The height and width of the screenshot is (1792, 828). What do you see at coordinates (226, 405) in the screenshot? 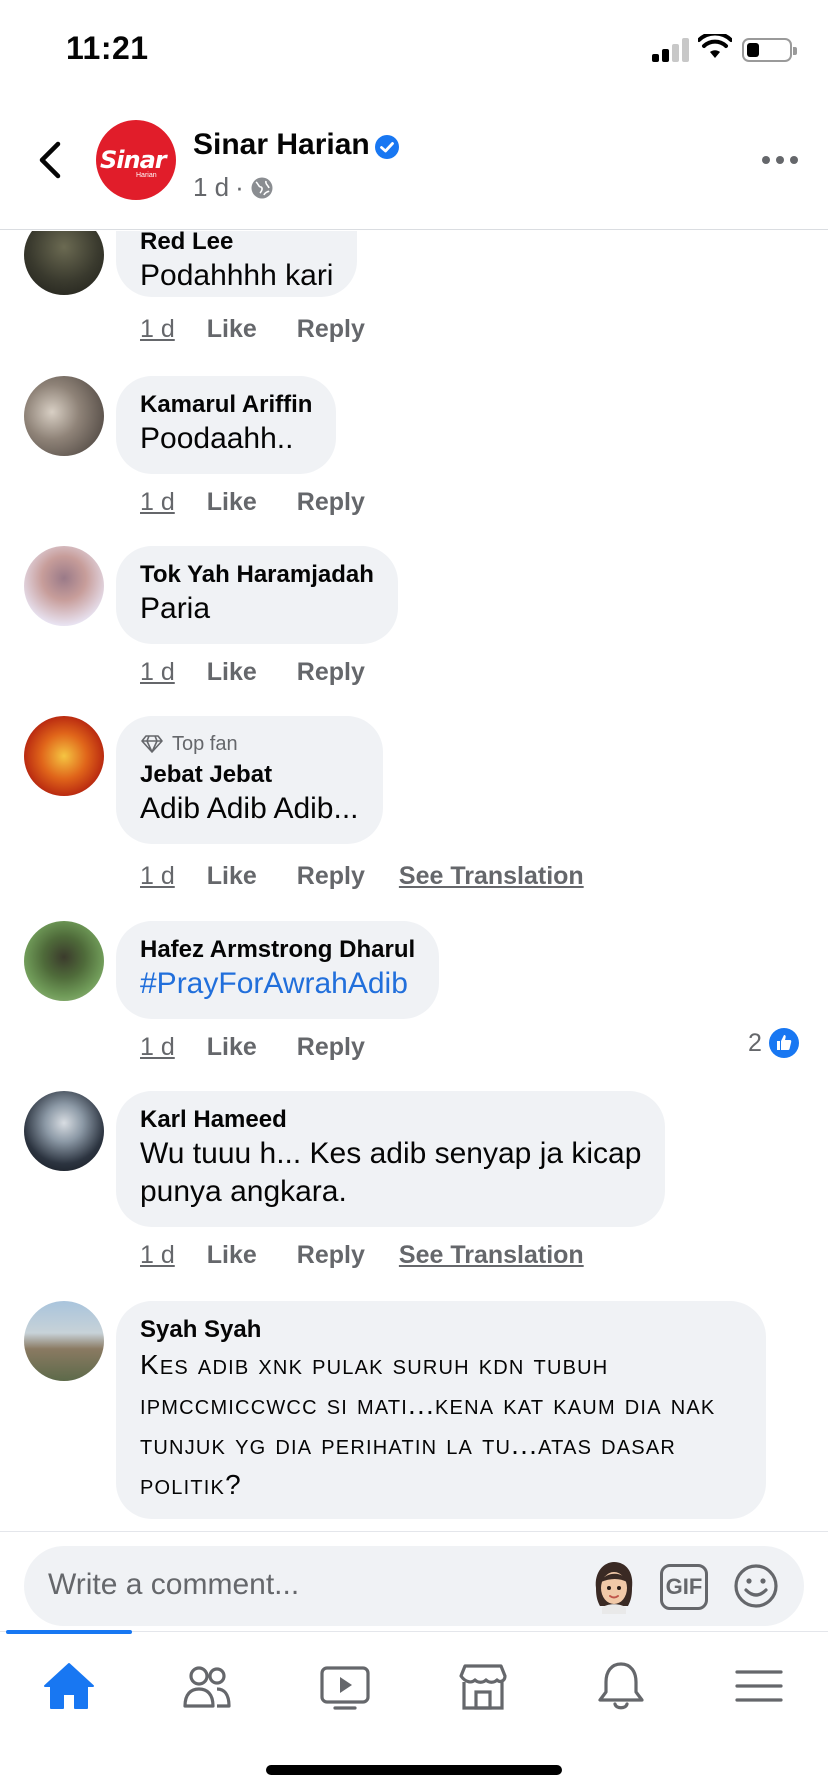
I see `comment-author: Kamarul Ariffin` at bounding box center [226, 405].